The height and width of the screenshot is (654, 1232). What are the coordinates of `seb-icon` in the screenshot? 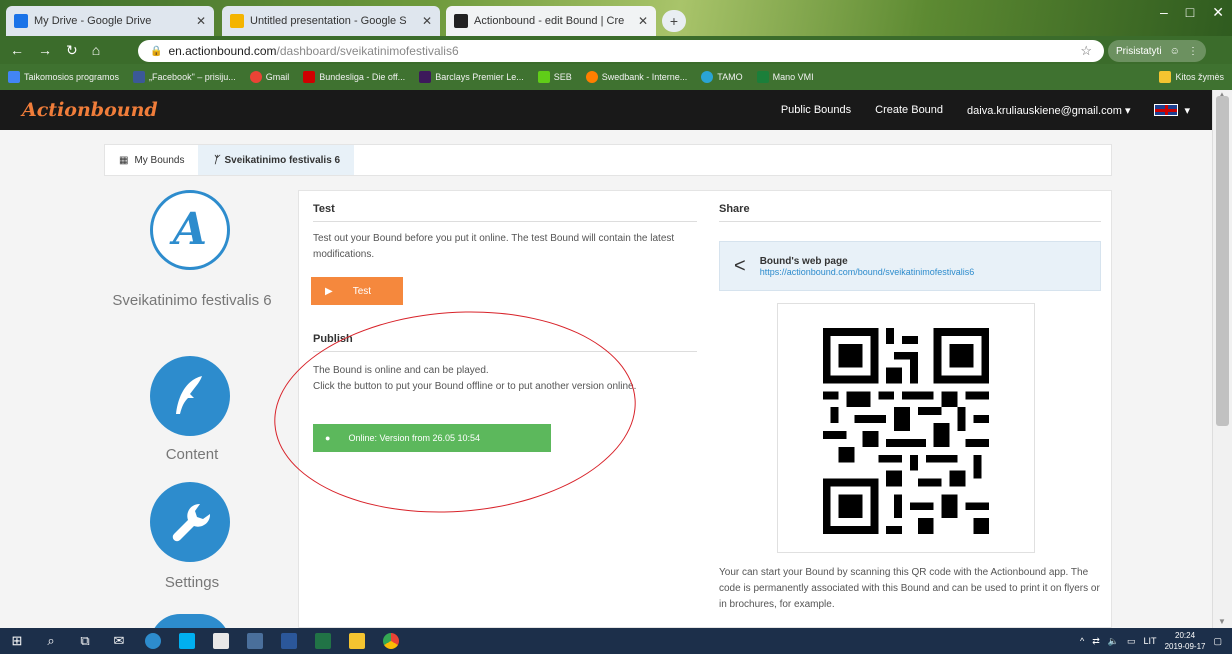 It's located at (543, 77).